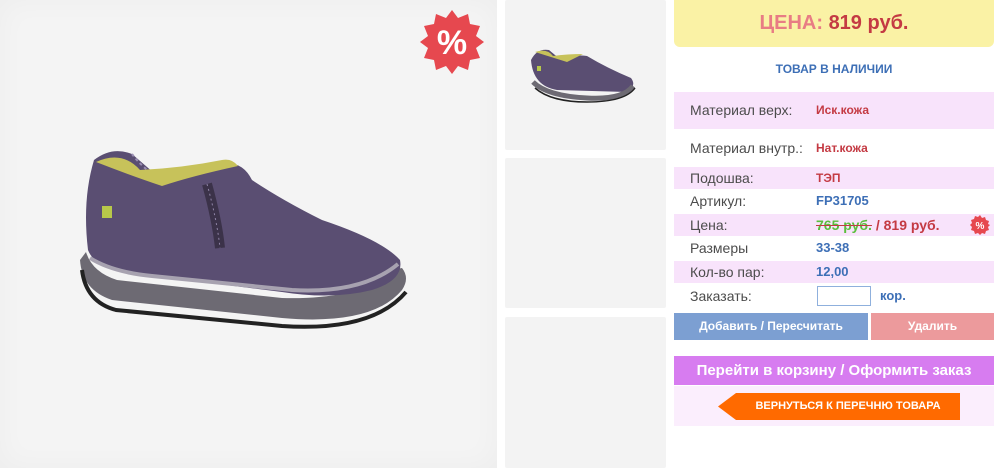 The width and height of the screenshot is (994, 476). I want to click on spec-row-material-top: Материал верх: Иск.кожа, so click(834, 110).